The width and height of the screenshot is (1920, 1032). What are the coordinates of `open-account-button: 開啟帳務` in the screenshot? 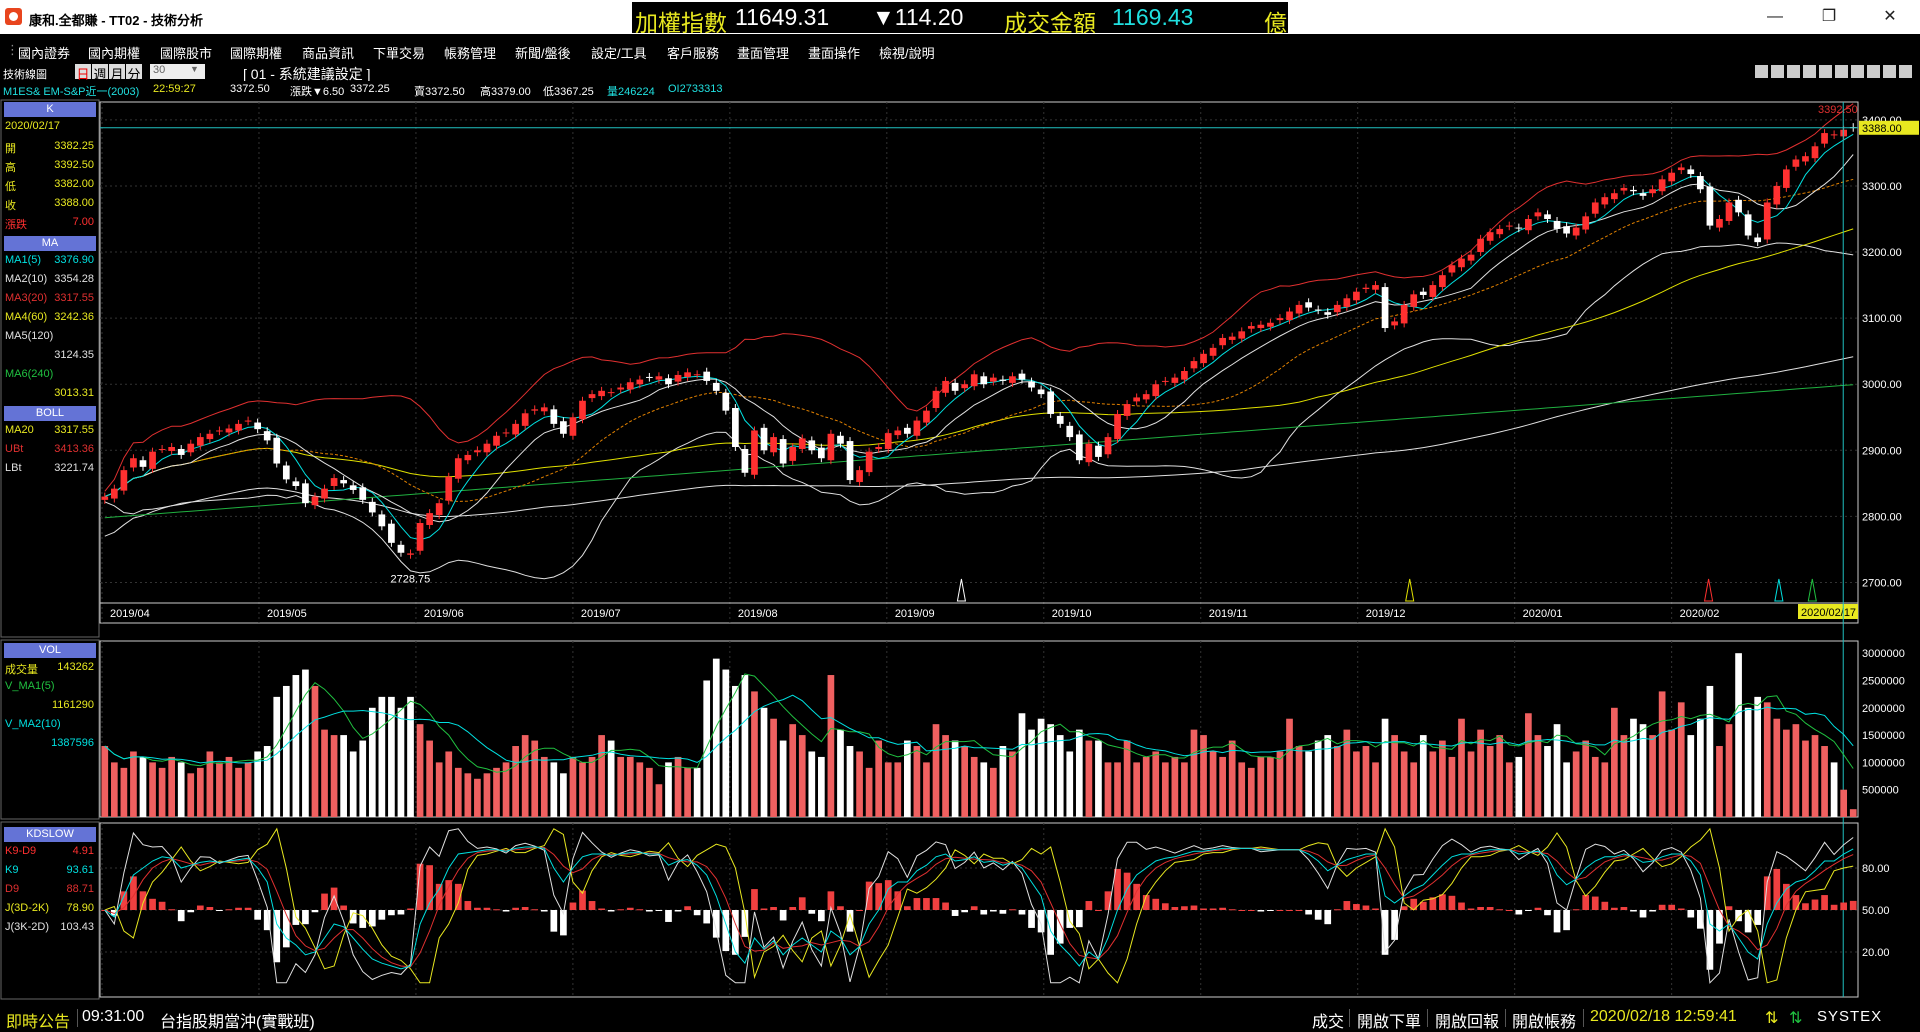 It's located at (1544, 1020).